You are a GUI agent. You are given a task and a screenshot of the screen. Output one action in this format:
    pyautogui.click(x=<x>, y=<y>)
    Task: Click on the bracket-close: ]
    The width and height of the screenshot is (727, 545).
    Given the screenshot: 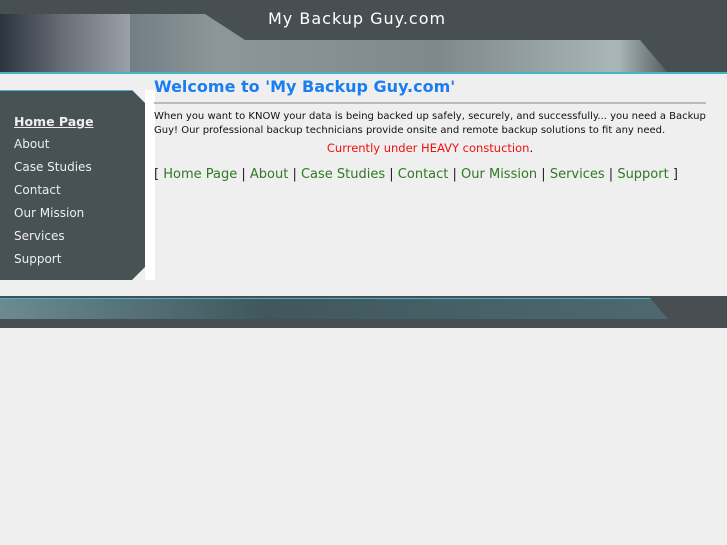 What is the action you would take?
    pyautogui.click(x=673, y=174)
    